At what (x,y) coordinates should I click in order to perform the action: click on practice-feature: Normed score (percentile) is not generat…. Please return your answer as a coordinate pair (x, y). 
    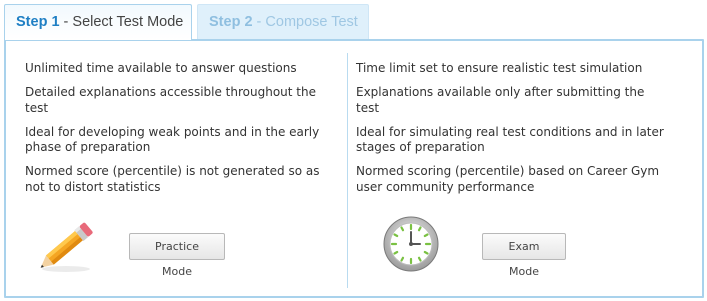
    Looking at the image, I should click on (172, 179).